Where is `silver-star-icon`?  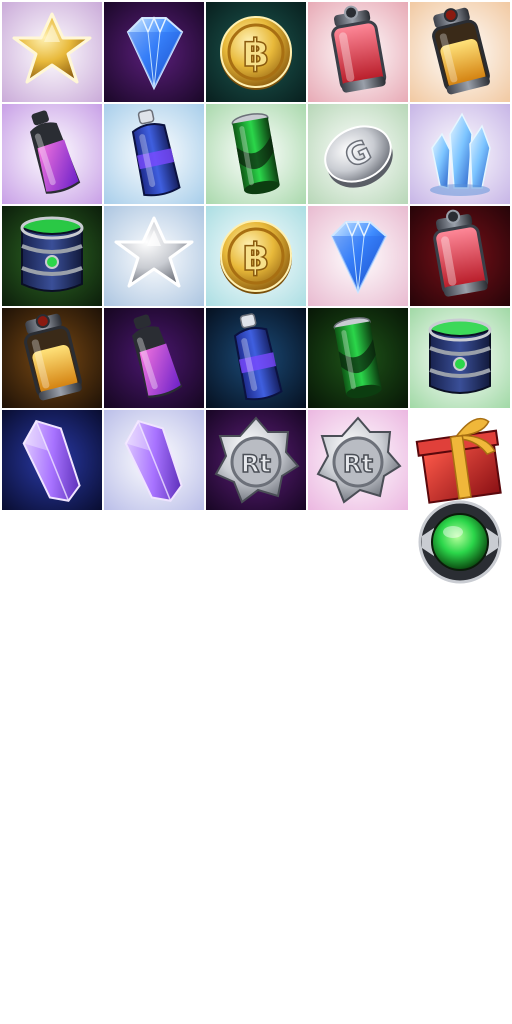
silver-star-icon is located at coordinates (154, 256).